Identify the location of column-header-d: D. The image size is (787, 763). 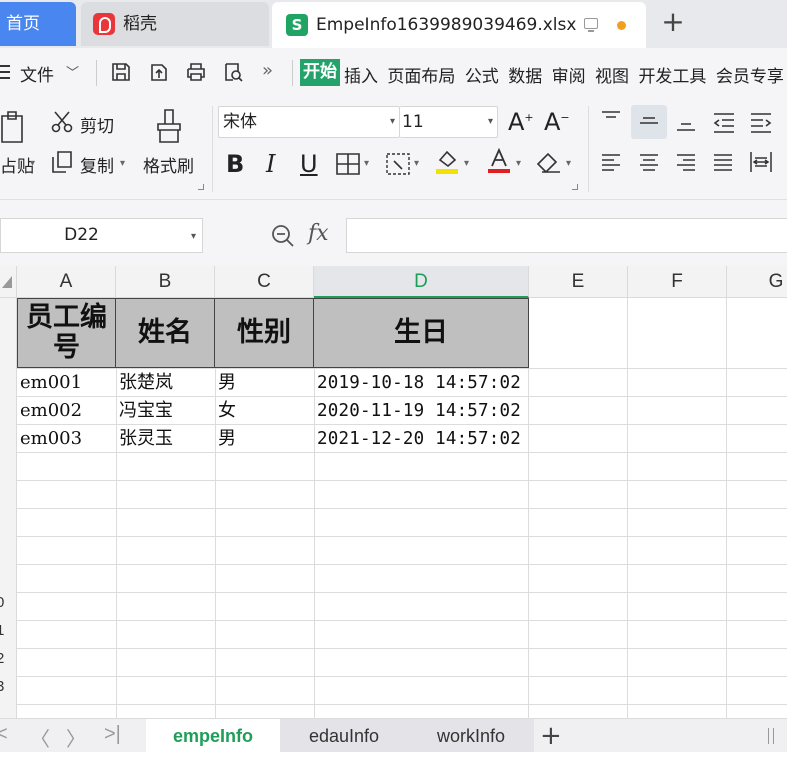
(421, 282).